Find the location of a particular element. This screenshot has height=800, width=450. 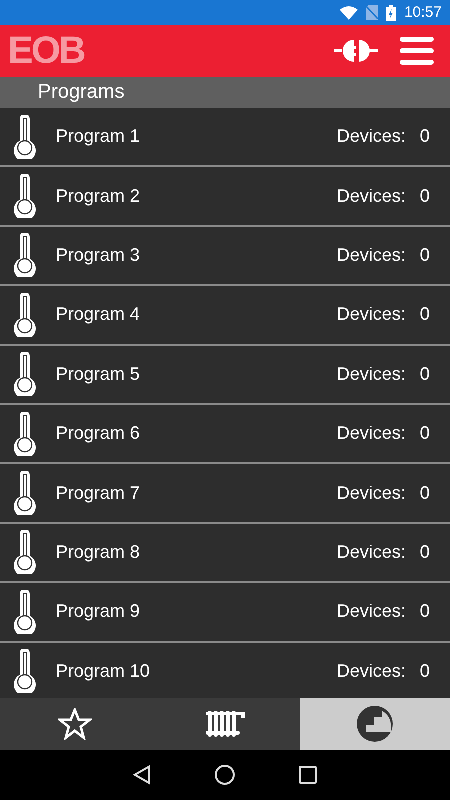

program-name: Program 6 is located at coordinates (99, 433).